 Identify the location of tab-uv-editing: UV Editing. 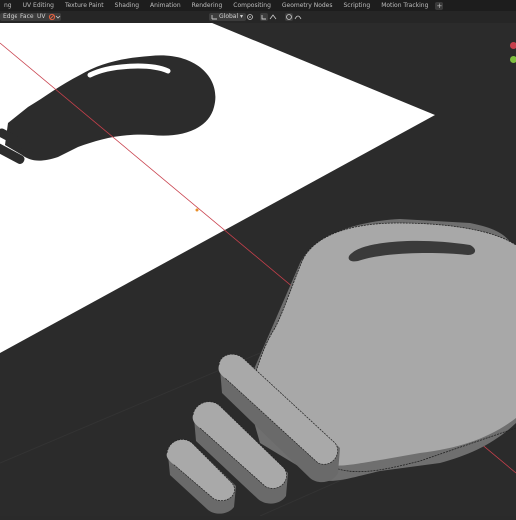
(38, 5).